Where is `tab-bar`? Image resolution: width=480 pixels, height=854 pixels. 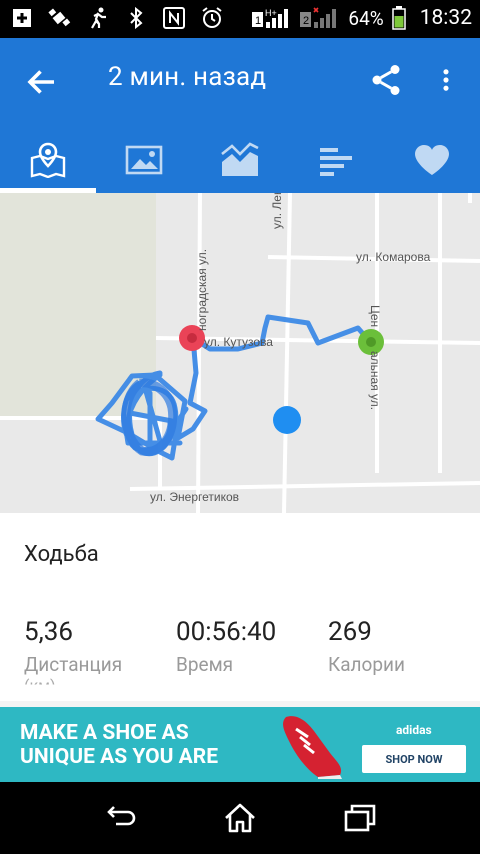
tab-bar is located at coordinates (240, 159).